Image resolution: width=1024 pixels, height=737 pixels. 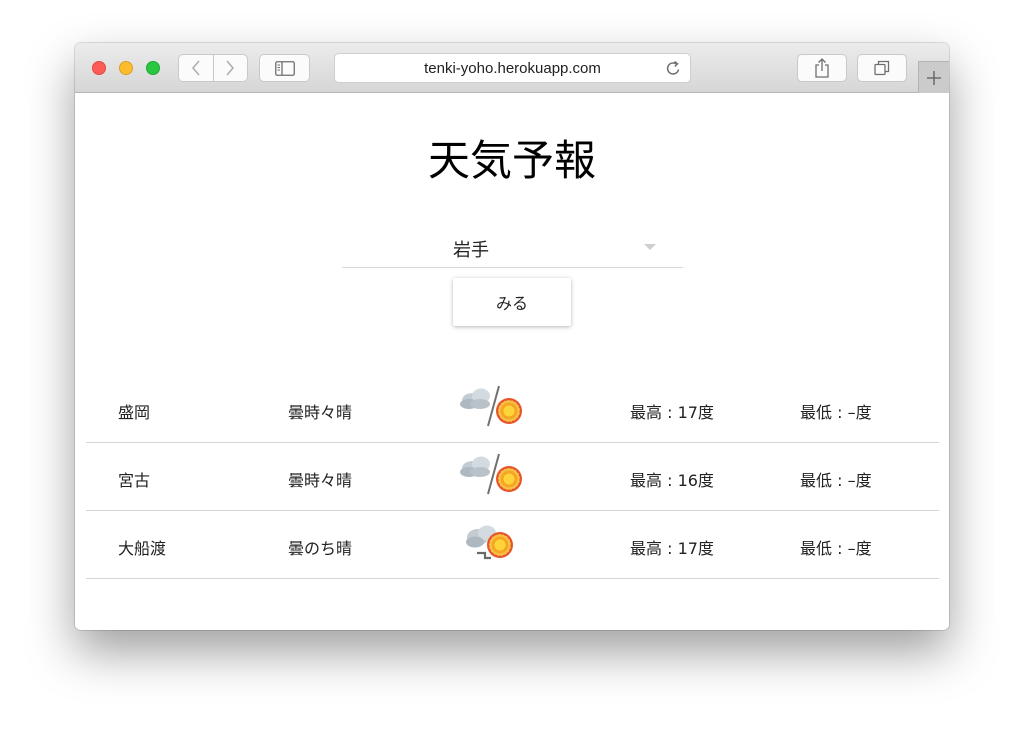 I want to click on chevron-left-icon, so click(x=195, y=68).